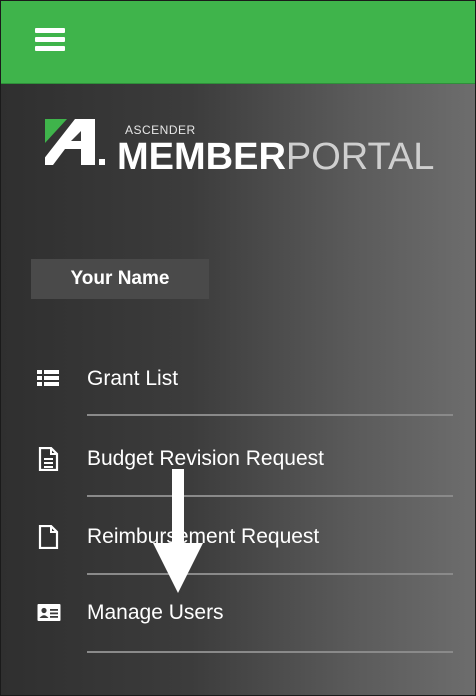 The width and height of the screenshot is (476, 696). I want to click on top-bar, so click(238, 42).